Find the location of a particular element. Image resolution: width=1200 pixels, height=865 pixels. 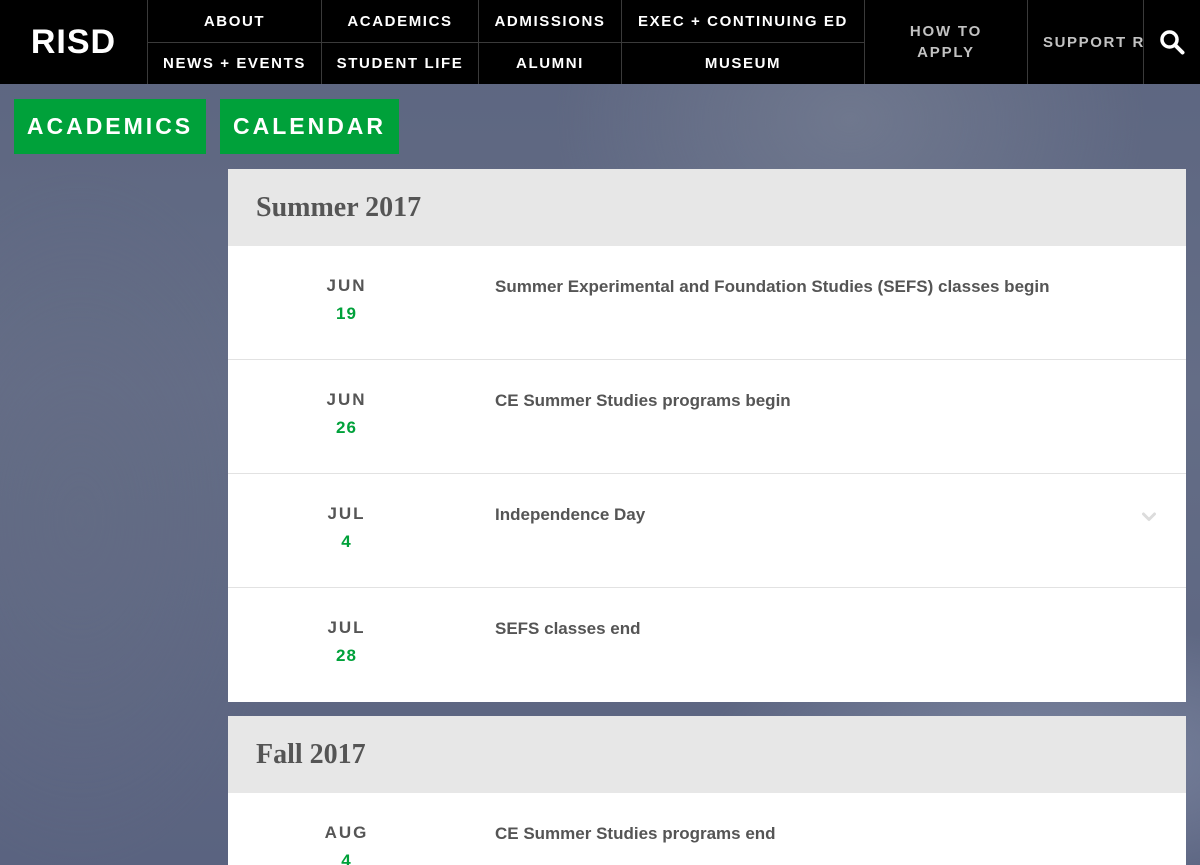

event-date: JUL 4 is located at coordinates (346, 528).